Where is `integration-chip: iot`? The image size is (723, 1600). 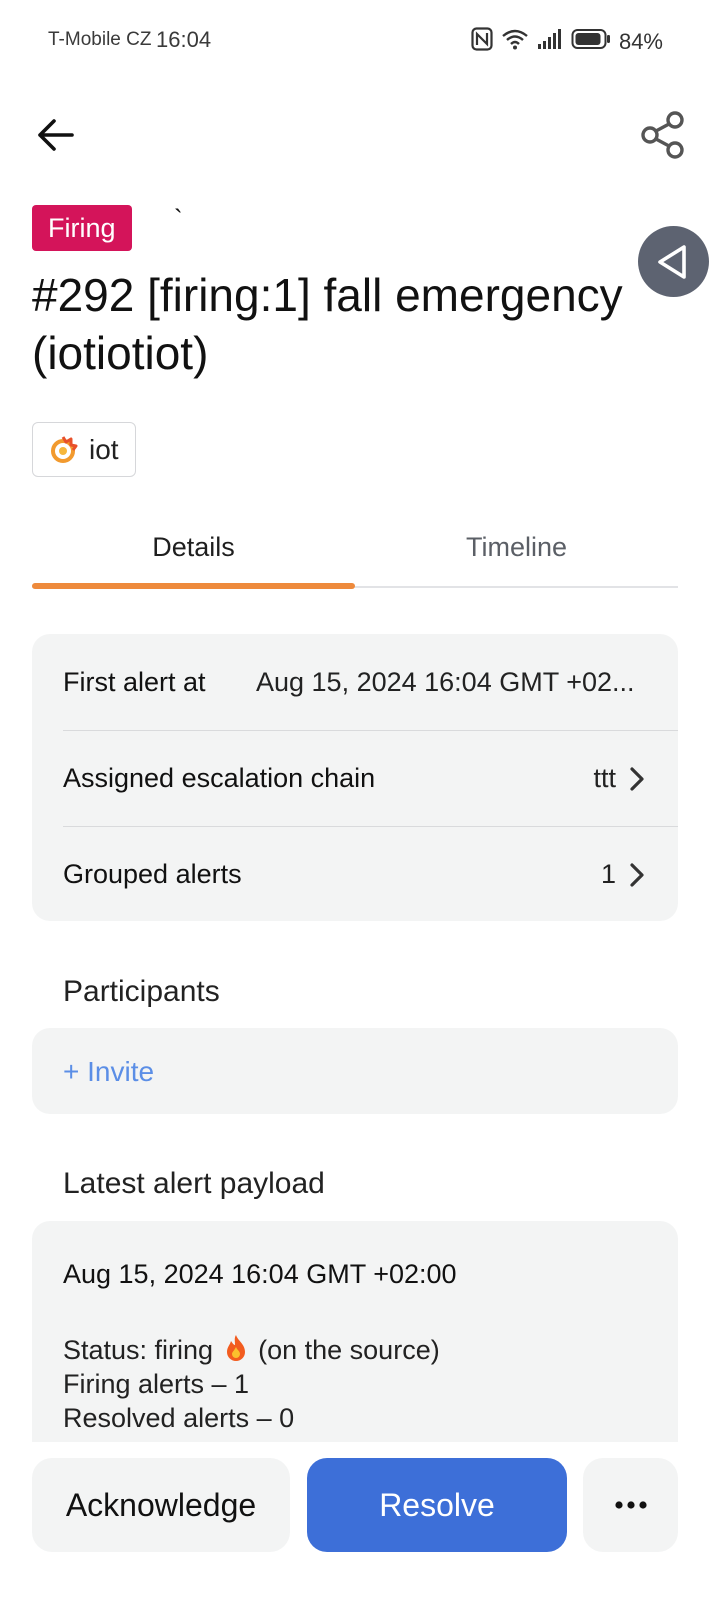 integration-chip: iot is located at coordinates (84, 449).